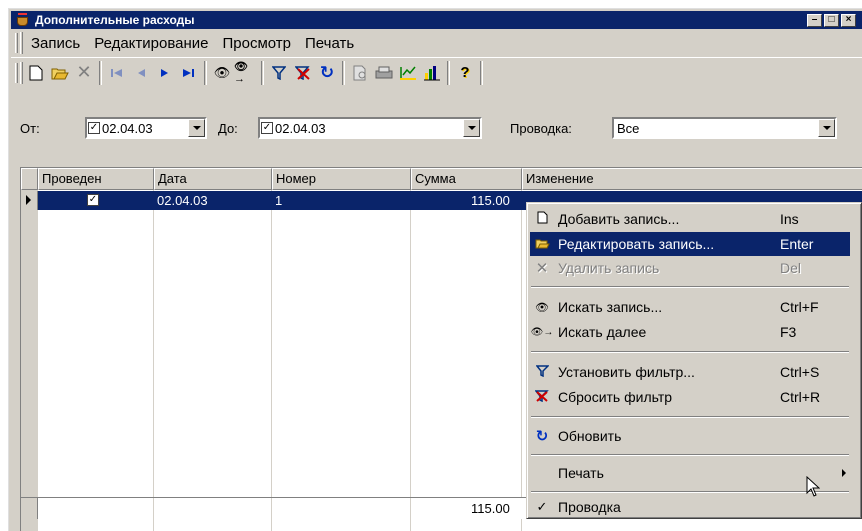 This screenshot has width=862, height=531. What do you see at coordinates (436, 43) in the screenshot?
I see `menu-bar: Запись Редактирование Просмотр Печать` at bounding box center [436, 43].